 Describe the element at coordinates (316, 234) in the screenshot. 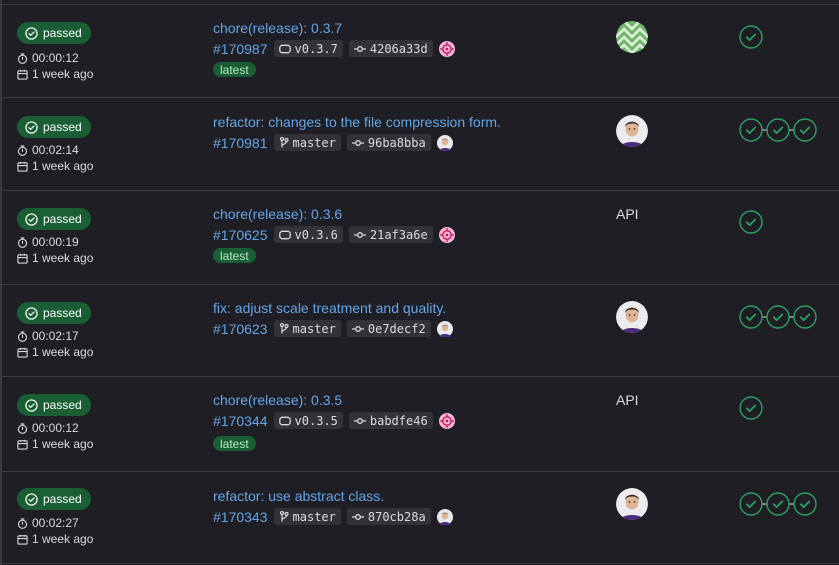

I see `ref-name: v0.3.6` at that location.